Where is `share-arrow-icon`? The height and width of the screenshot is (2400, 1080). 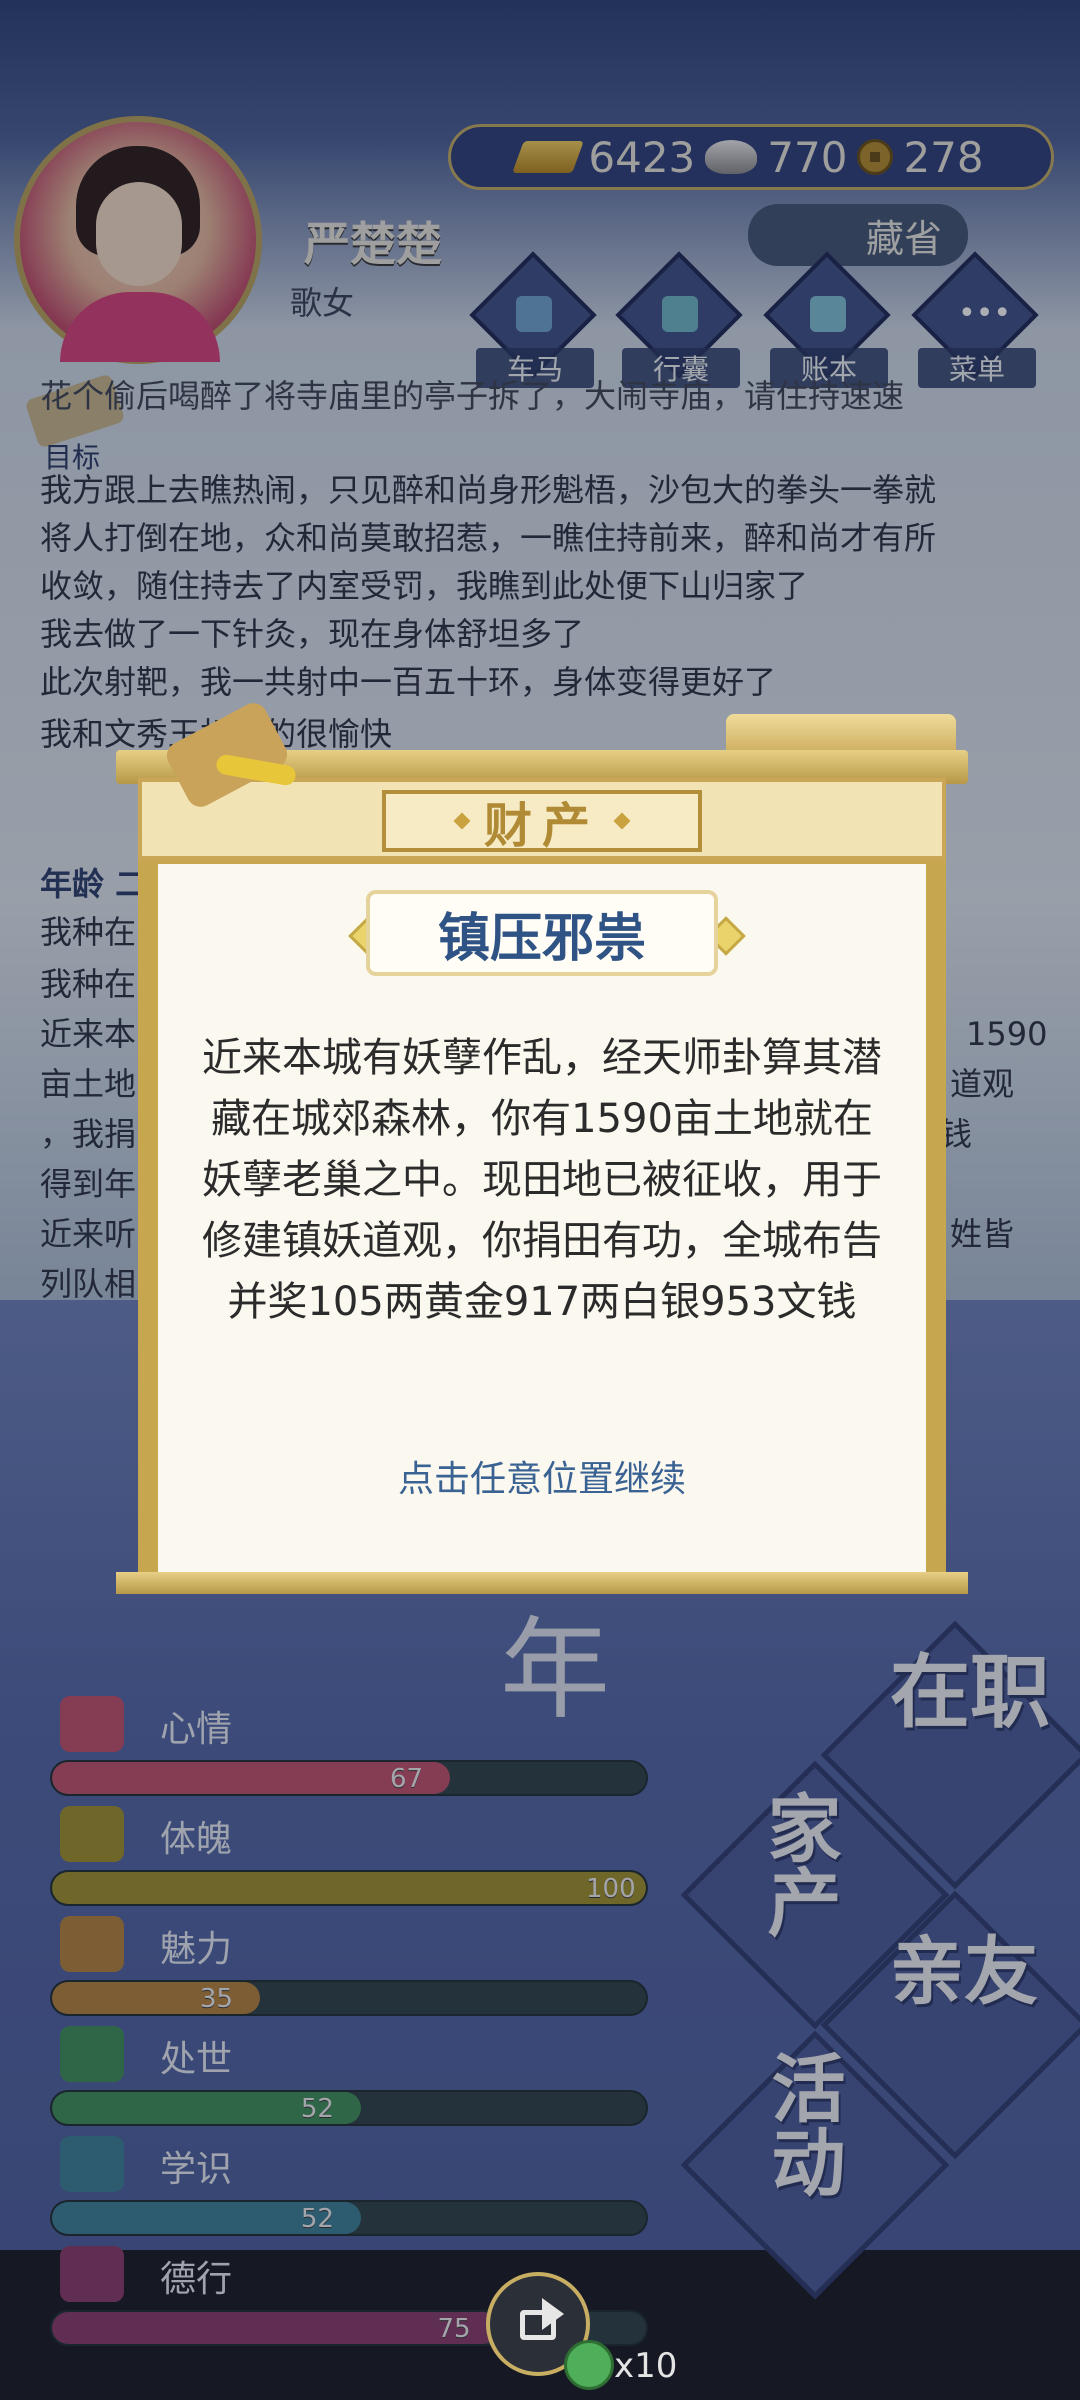 share-arrow-icon is located at coordinates (553, 2314).